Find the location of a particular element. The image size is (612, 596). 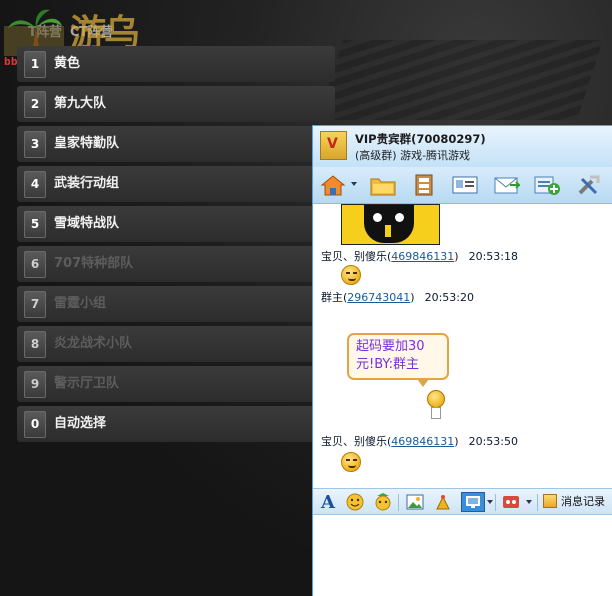

message-header: 群主(296743041) 20:53:20 is located at coordinates (397, 297).